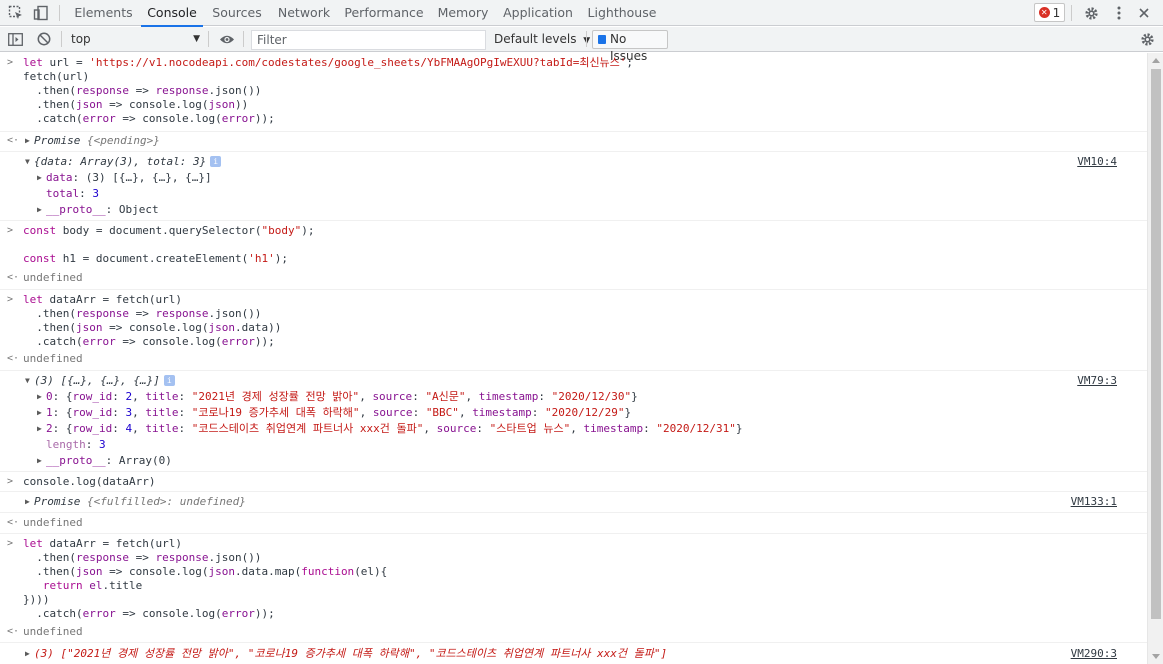 This screenshot has width=1163, height=664. What do you see at coordinates (227, 39) in the screenshot?
I see `live-expression-eye-icon` at bounding box center [227, 39].